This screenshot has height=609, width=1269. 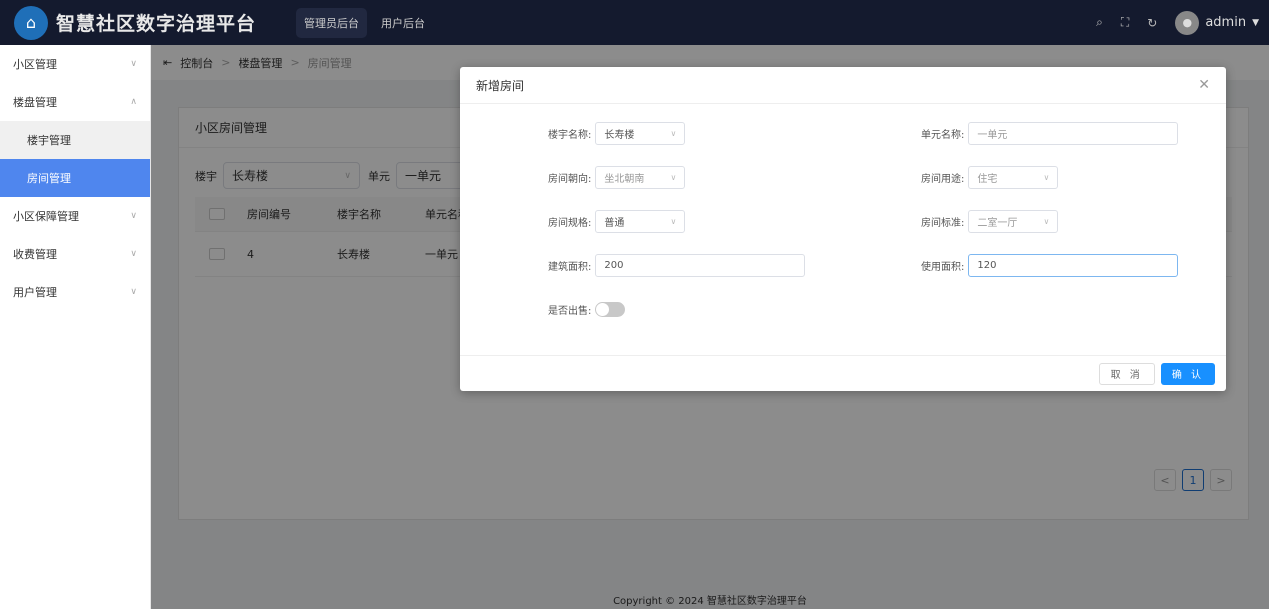 What do you see at coordinates (75, 178) in the screenshot?
I see `sidebar-item-room: 房间管理` at bounding box center [75, 178].